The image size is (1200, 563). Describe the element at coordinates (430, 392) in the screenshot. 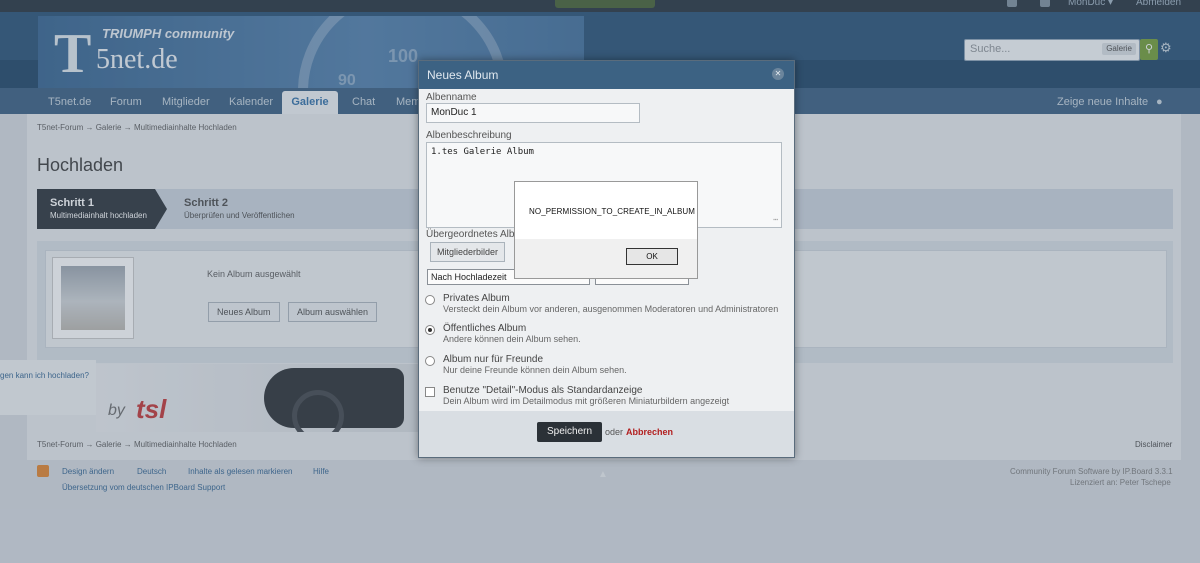

I see `checkbox-detail-mode` at that location.